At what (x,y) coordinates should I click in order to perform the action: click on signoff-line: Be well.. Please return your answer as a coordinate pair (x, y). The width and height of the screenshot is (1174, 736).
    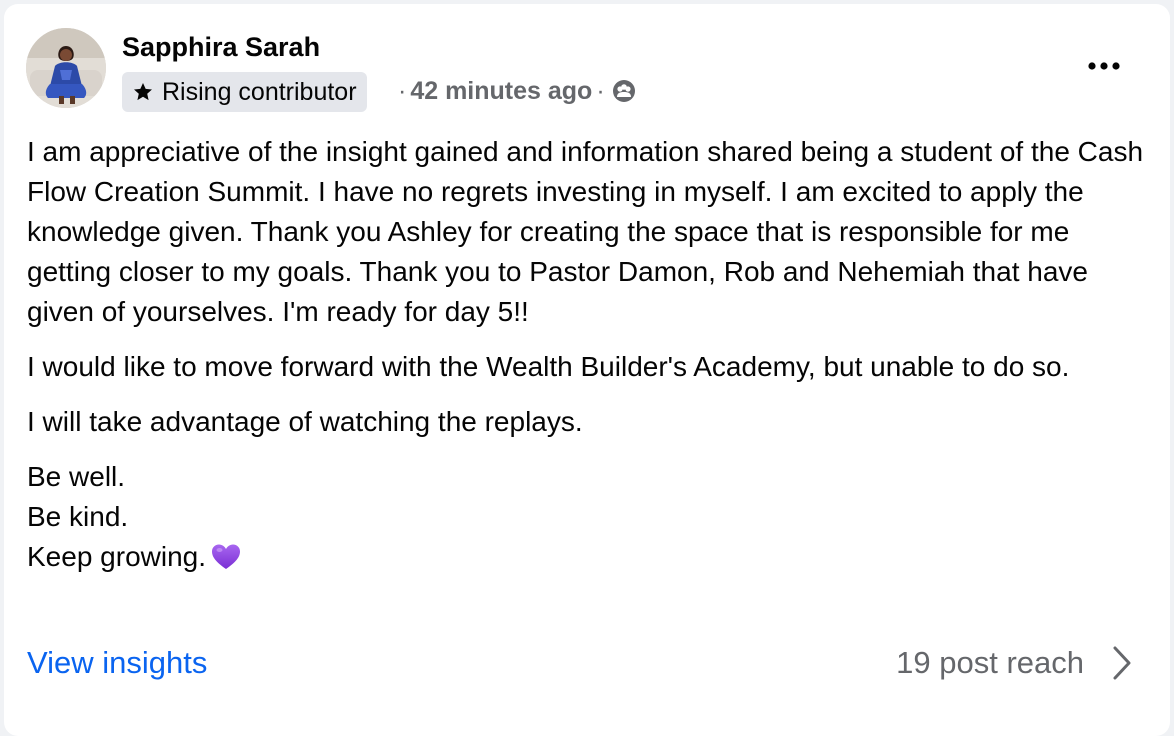
    Looking at the image, I should click on (76, 476).